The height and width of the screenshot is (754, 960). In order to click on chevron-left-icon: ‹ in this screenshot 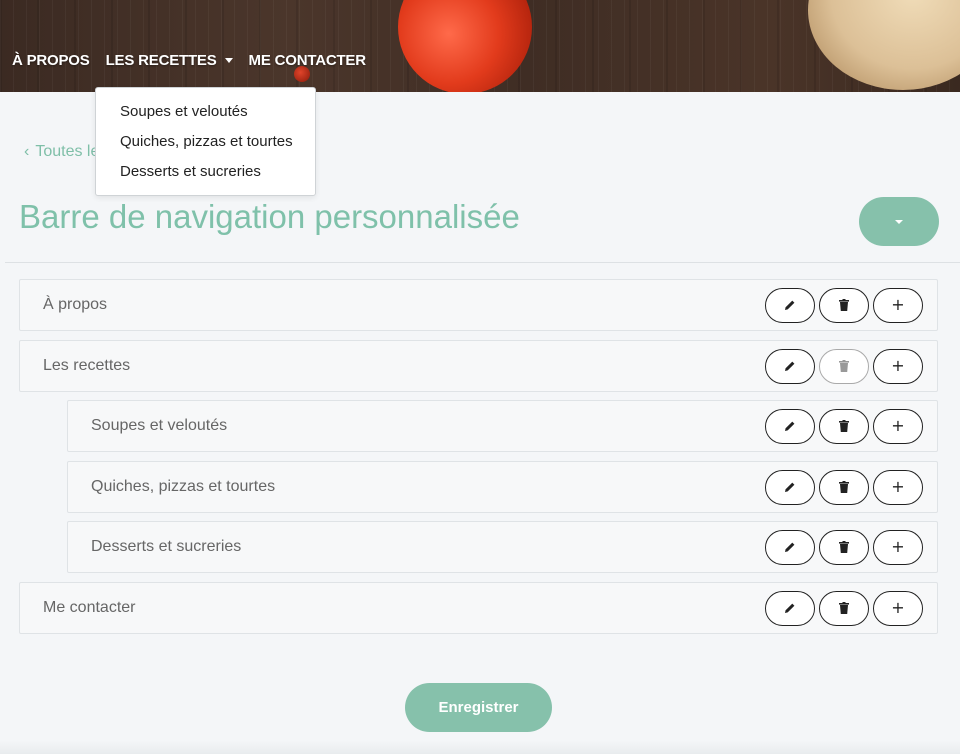, I will do `click(27, 151)`.